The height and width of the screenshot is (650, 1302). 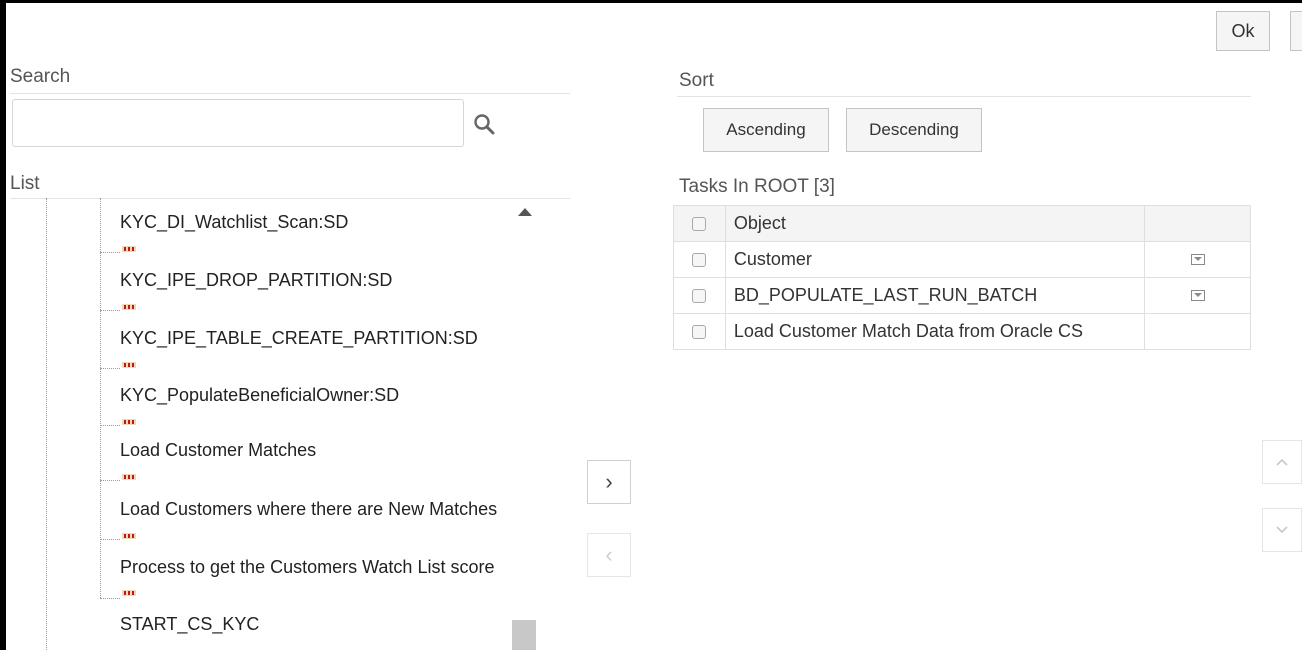 I want to click on tree-item: Load Customer Matches, so click(x=316, y=450).